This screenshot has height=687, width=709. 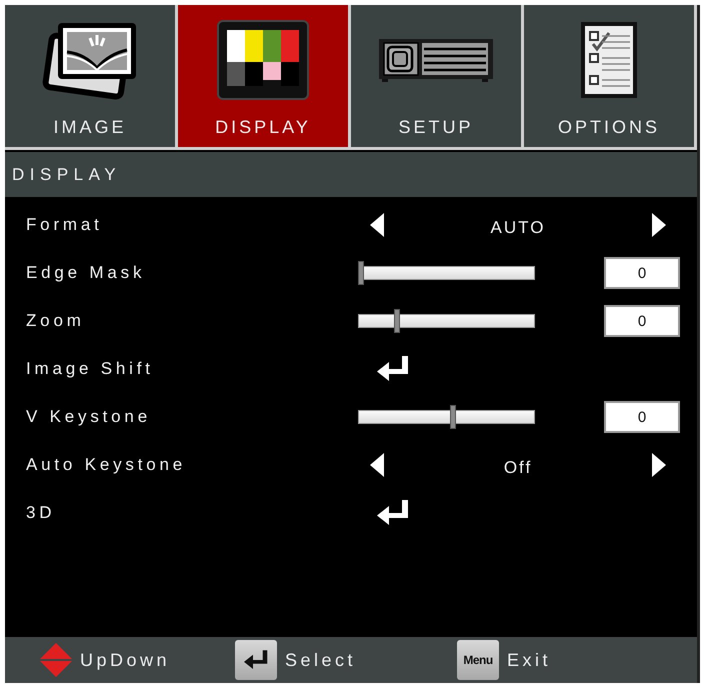 What do you see at coordinates (125, 660) in the screenshot?
I see `hint-label: UpDown` at bounding box center [125, 660].